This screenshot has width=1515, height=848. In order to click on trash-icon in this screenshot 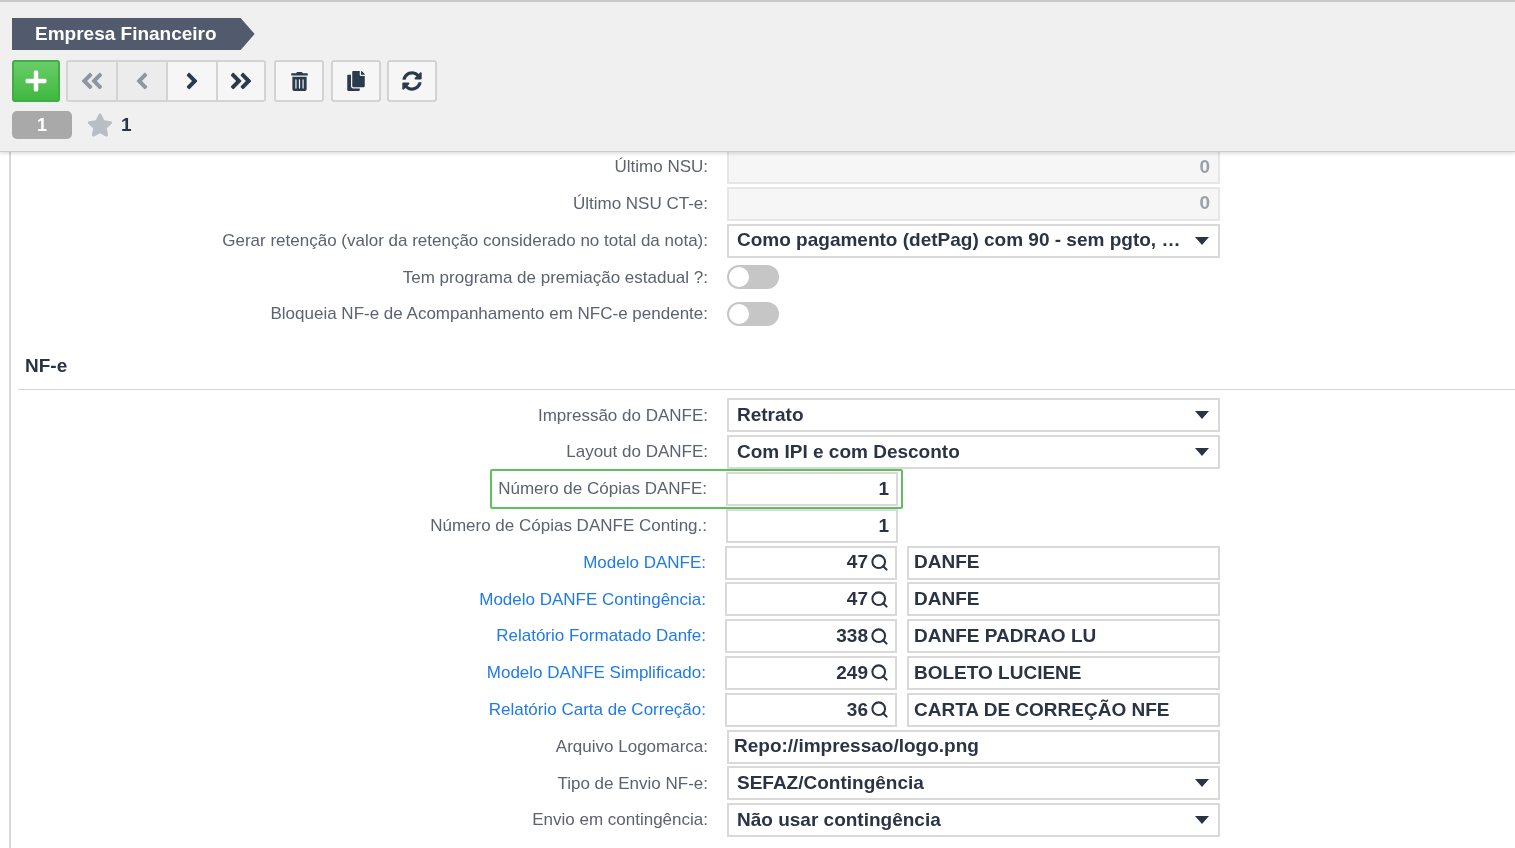, I will do `click(299, 81)`.